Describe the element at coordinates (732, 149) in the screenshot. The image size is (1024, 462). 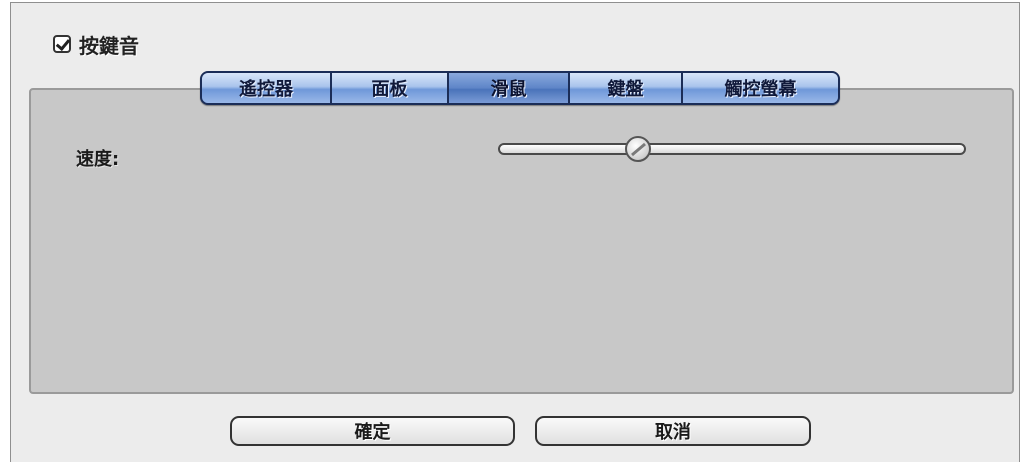
I see `speed-slider-track` at that location.